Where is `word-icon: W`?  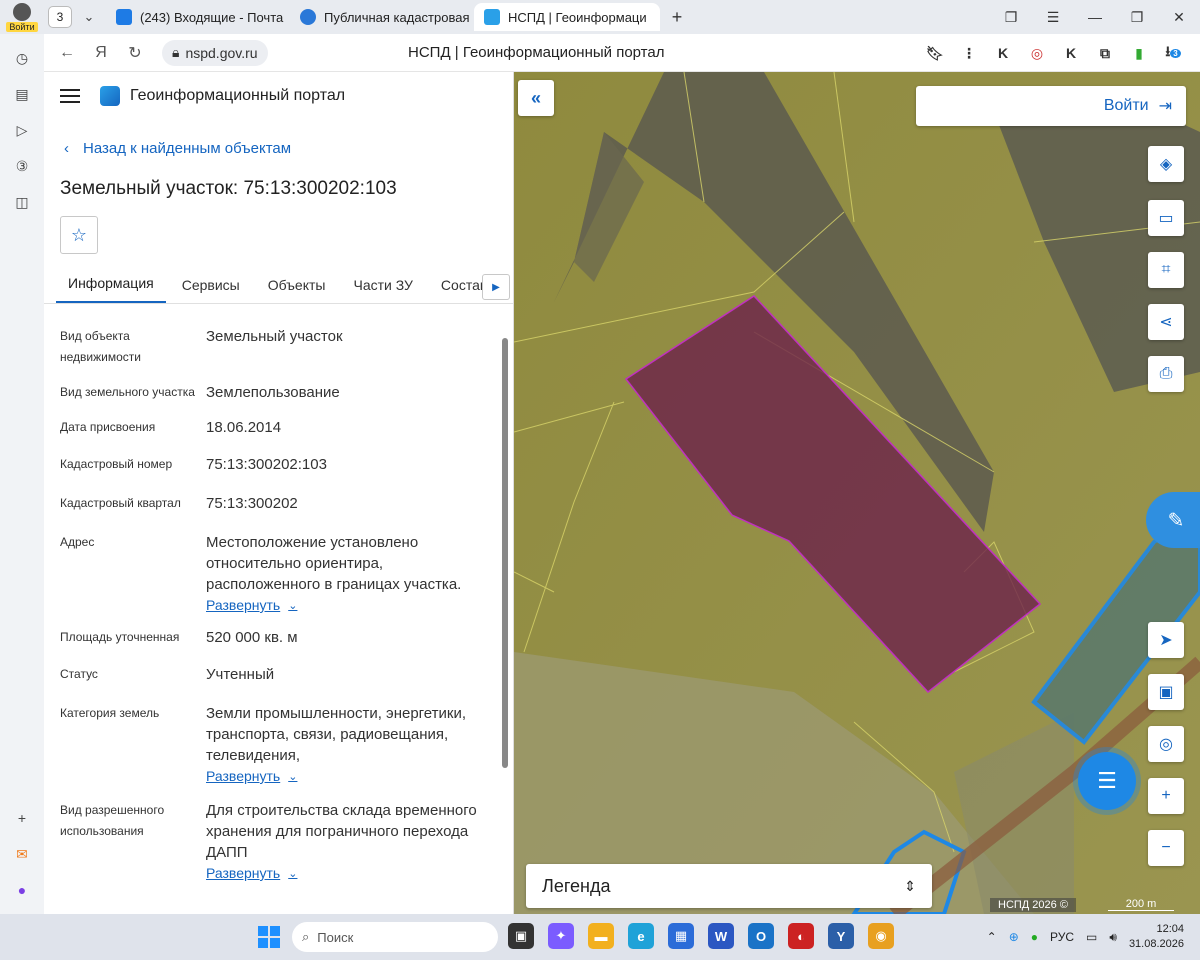
word-icon: W is located at coordinates (721, 936).